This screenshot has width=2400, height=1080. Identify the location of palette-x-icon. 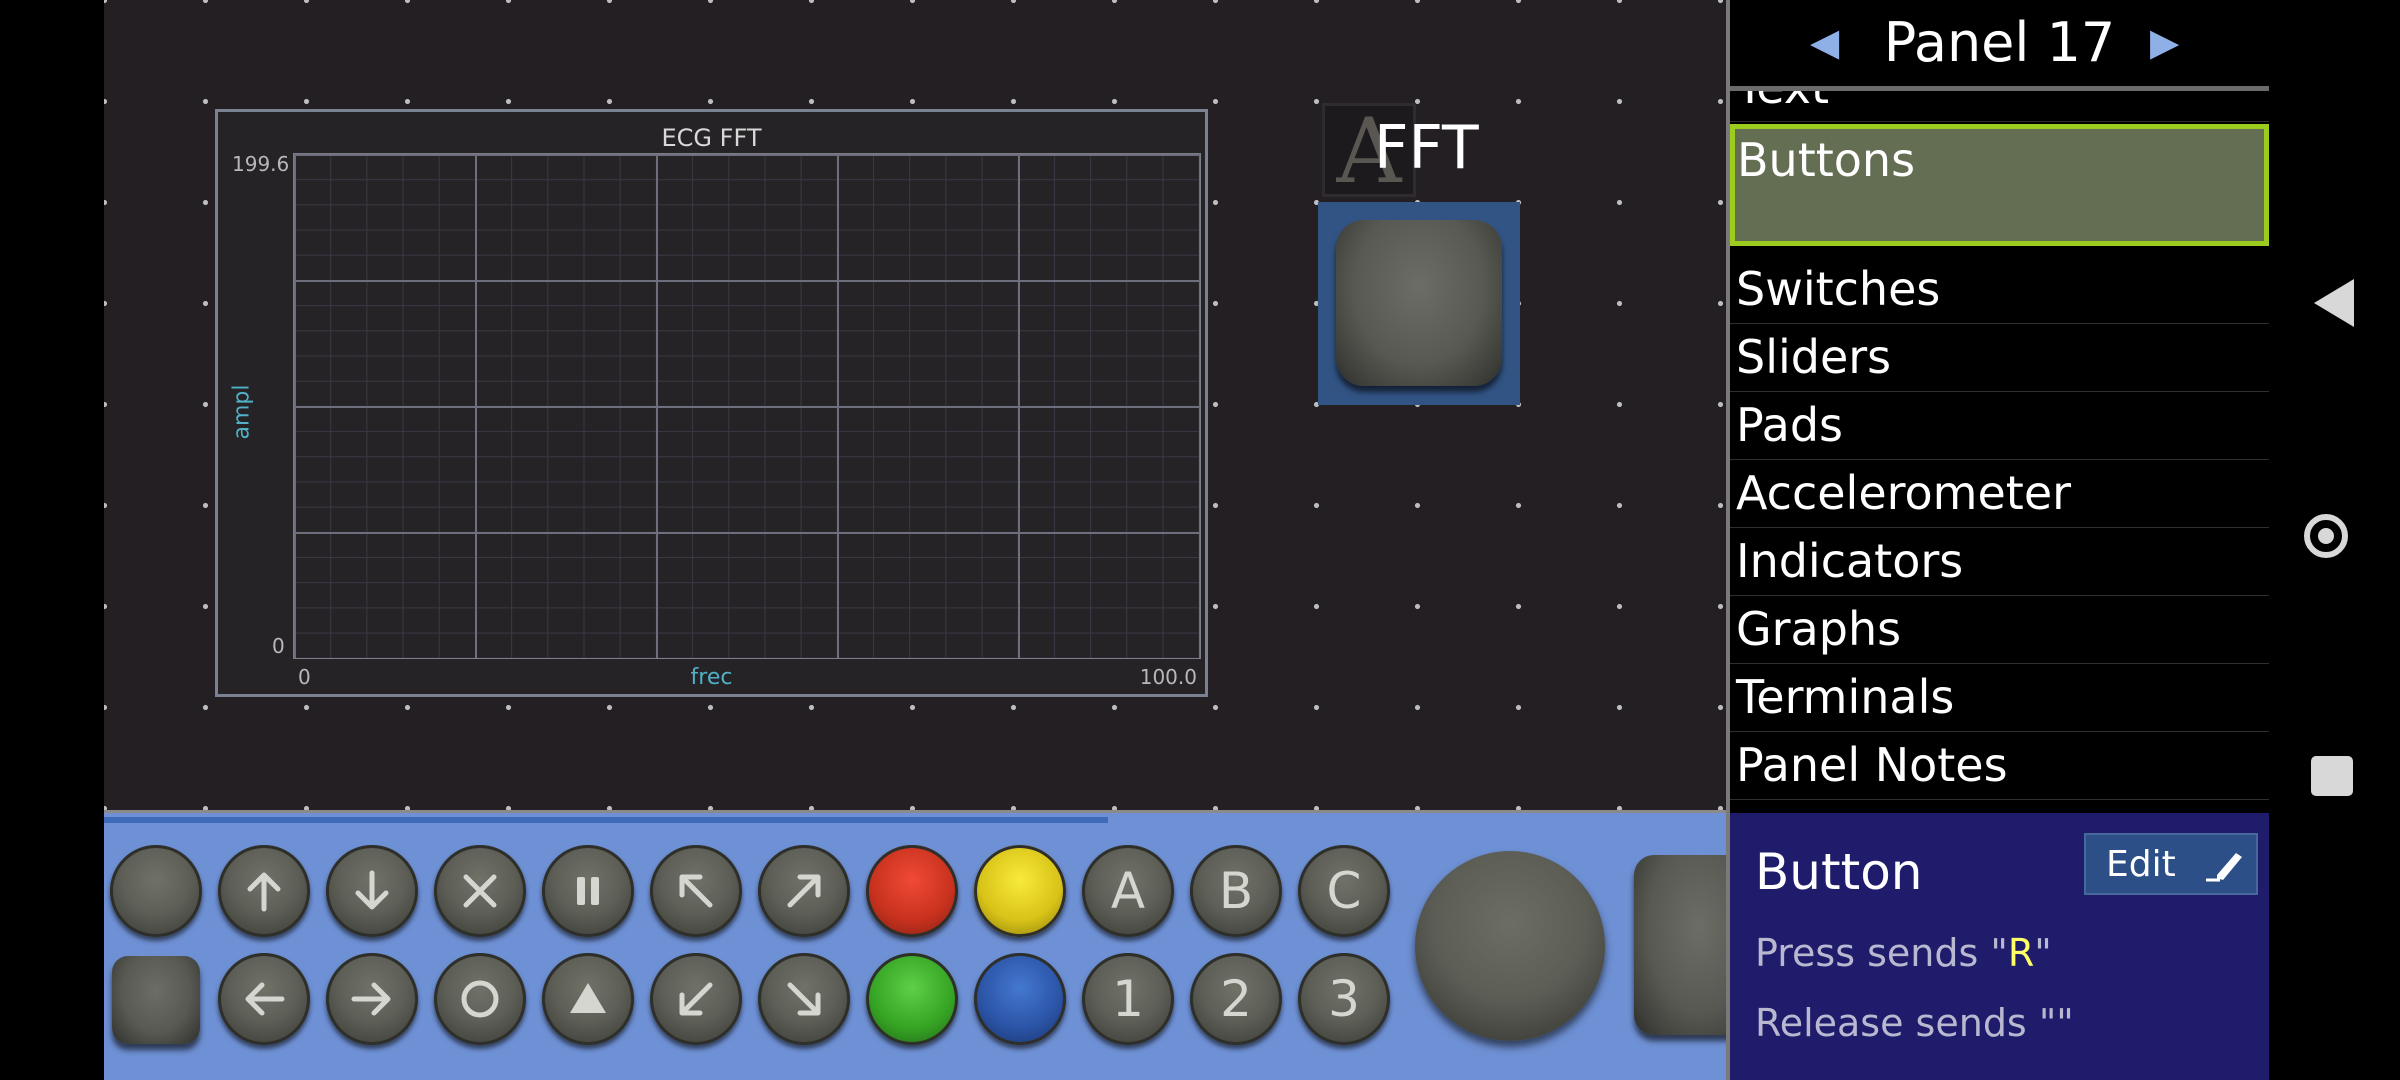
(480, 891).